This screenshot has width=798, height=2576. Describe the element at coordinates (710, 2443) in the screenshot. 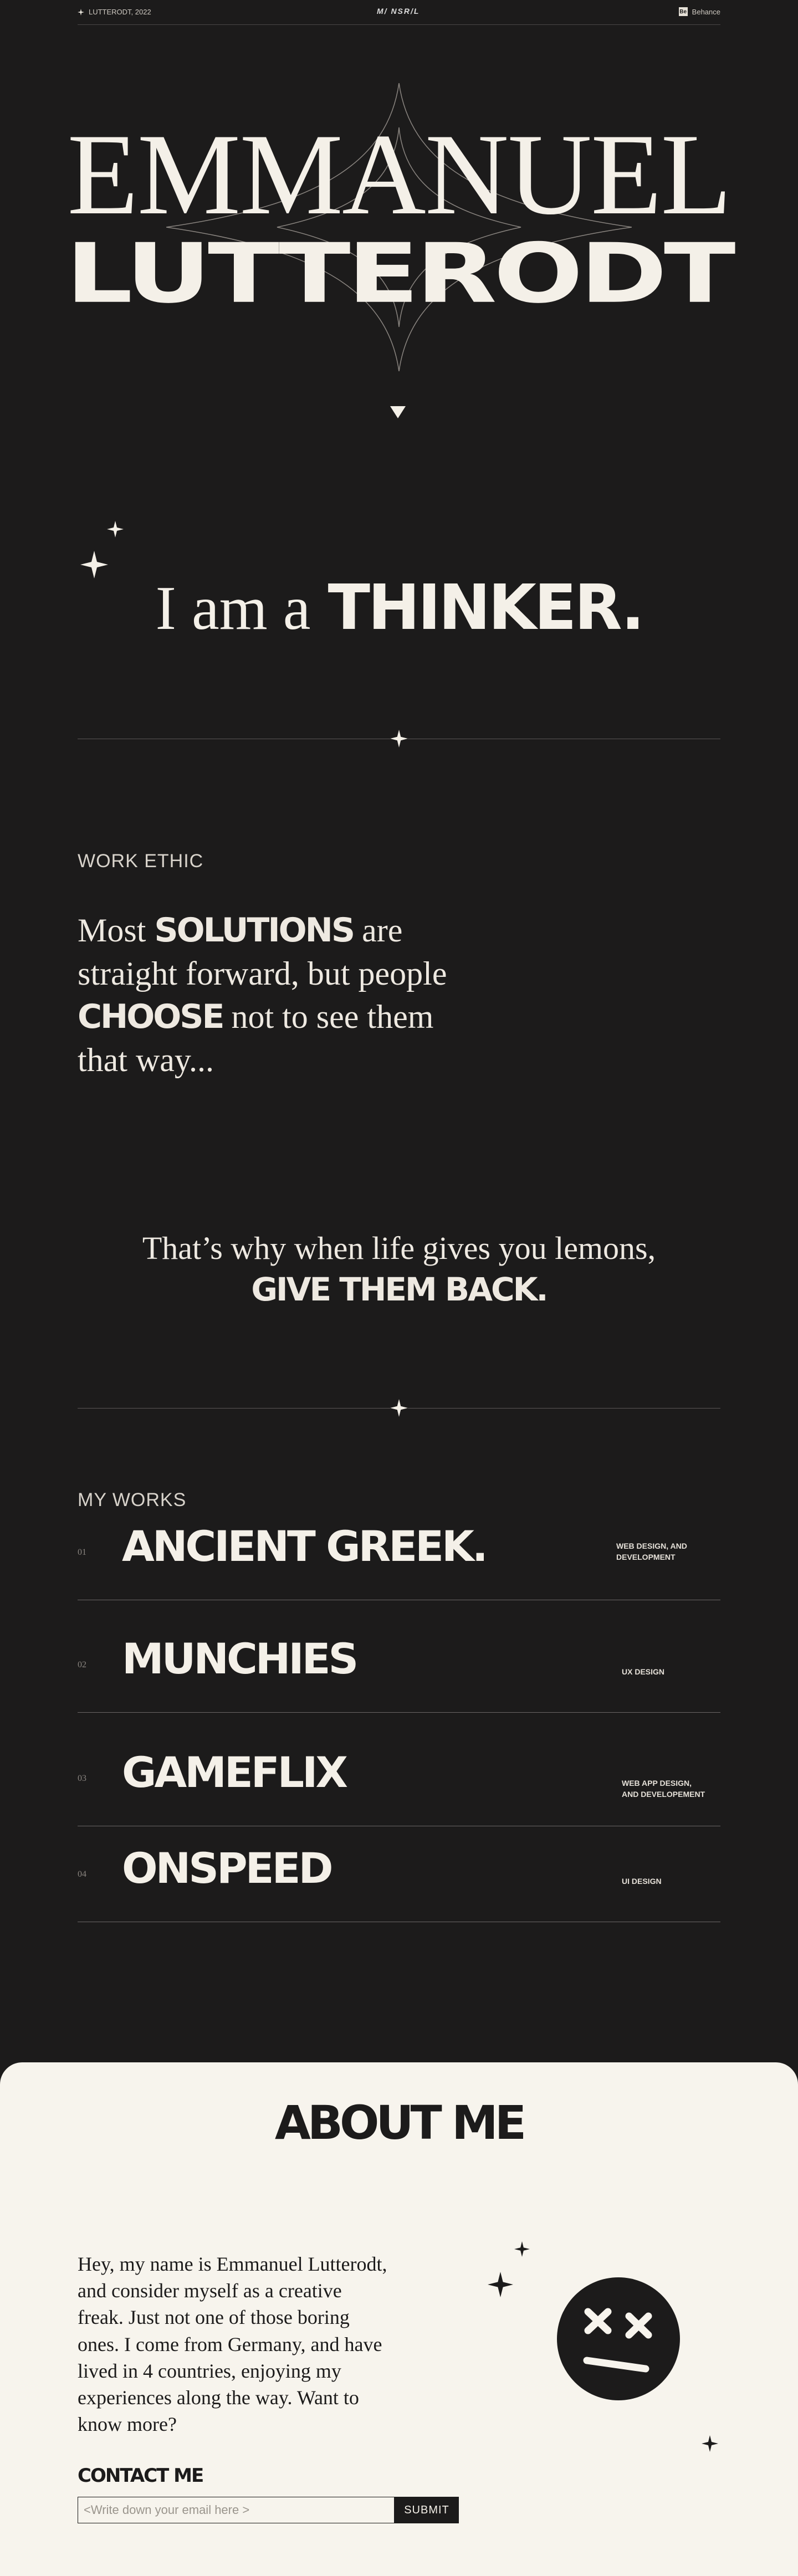

I see `sparkle-corner-icon` at that location.